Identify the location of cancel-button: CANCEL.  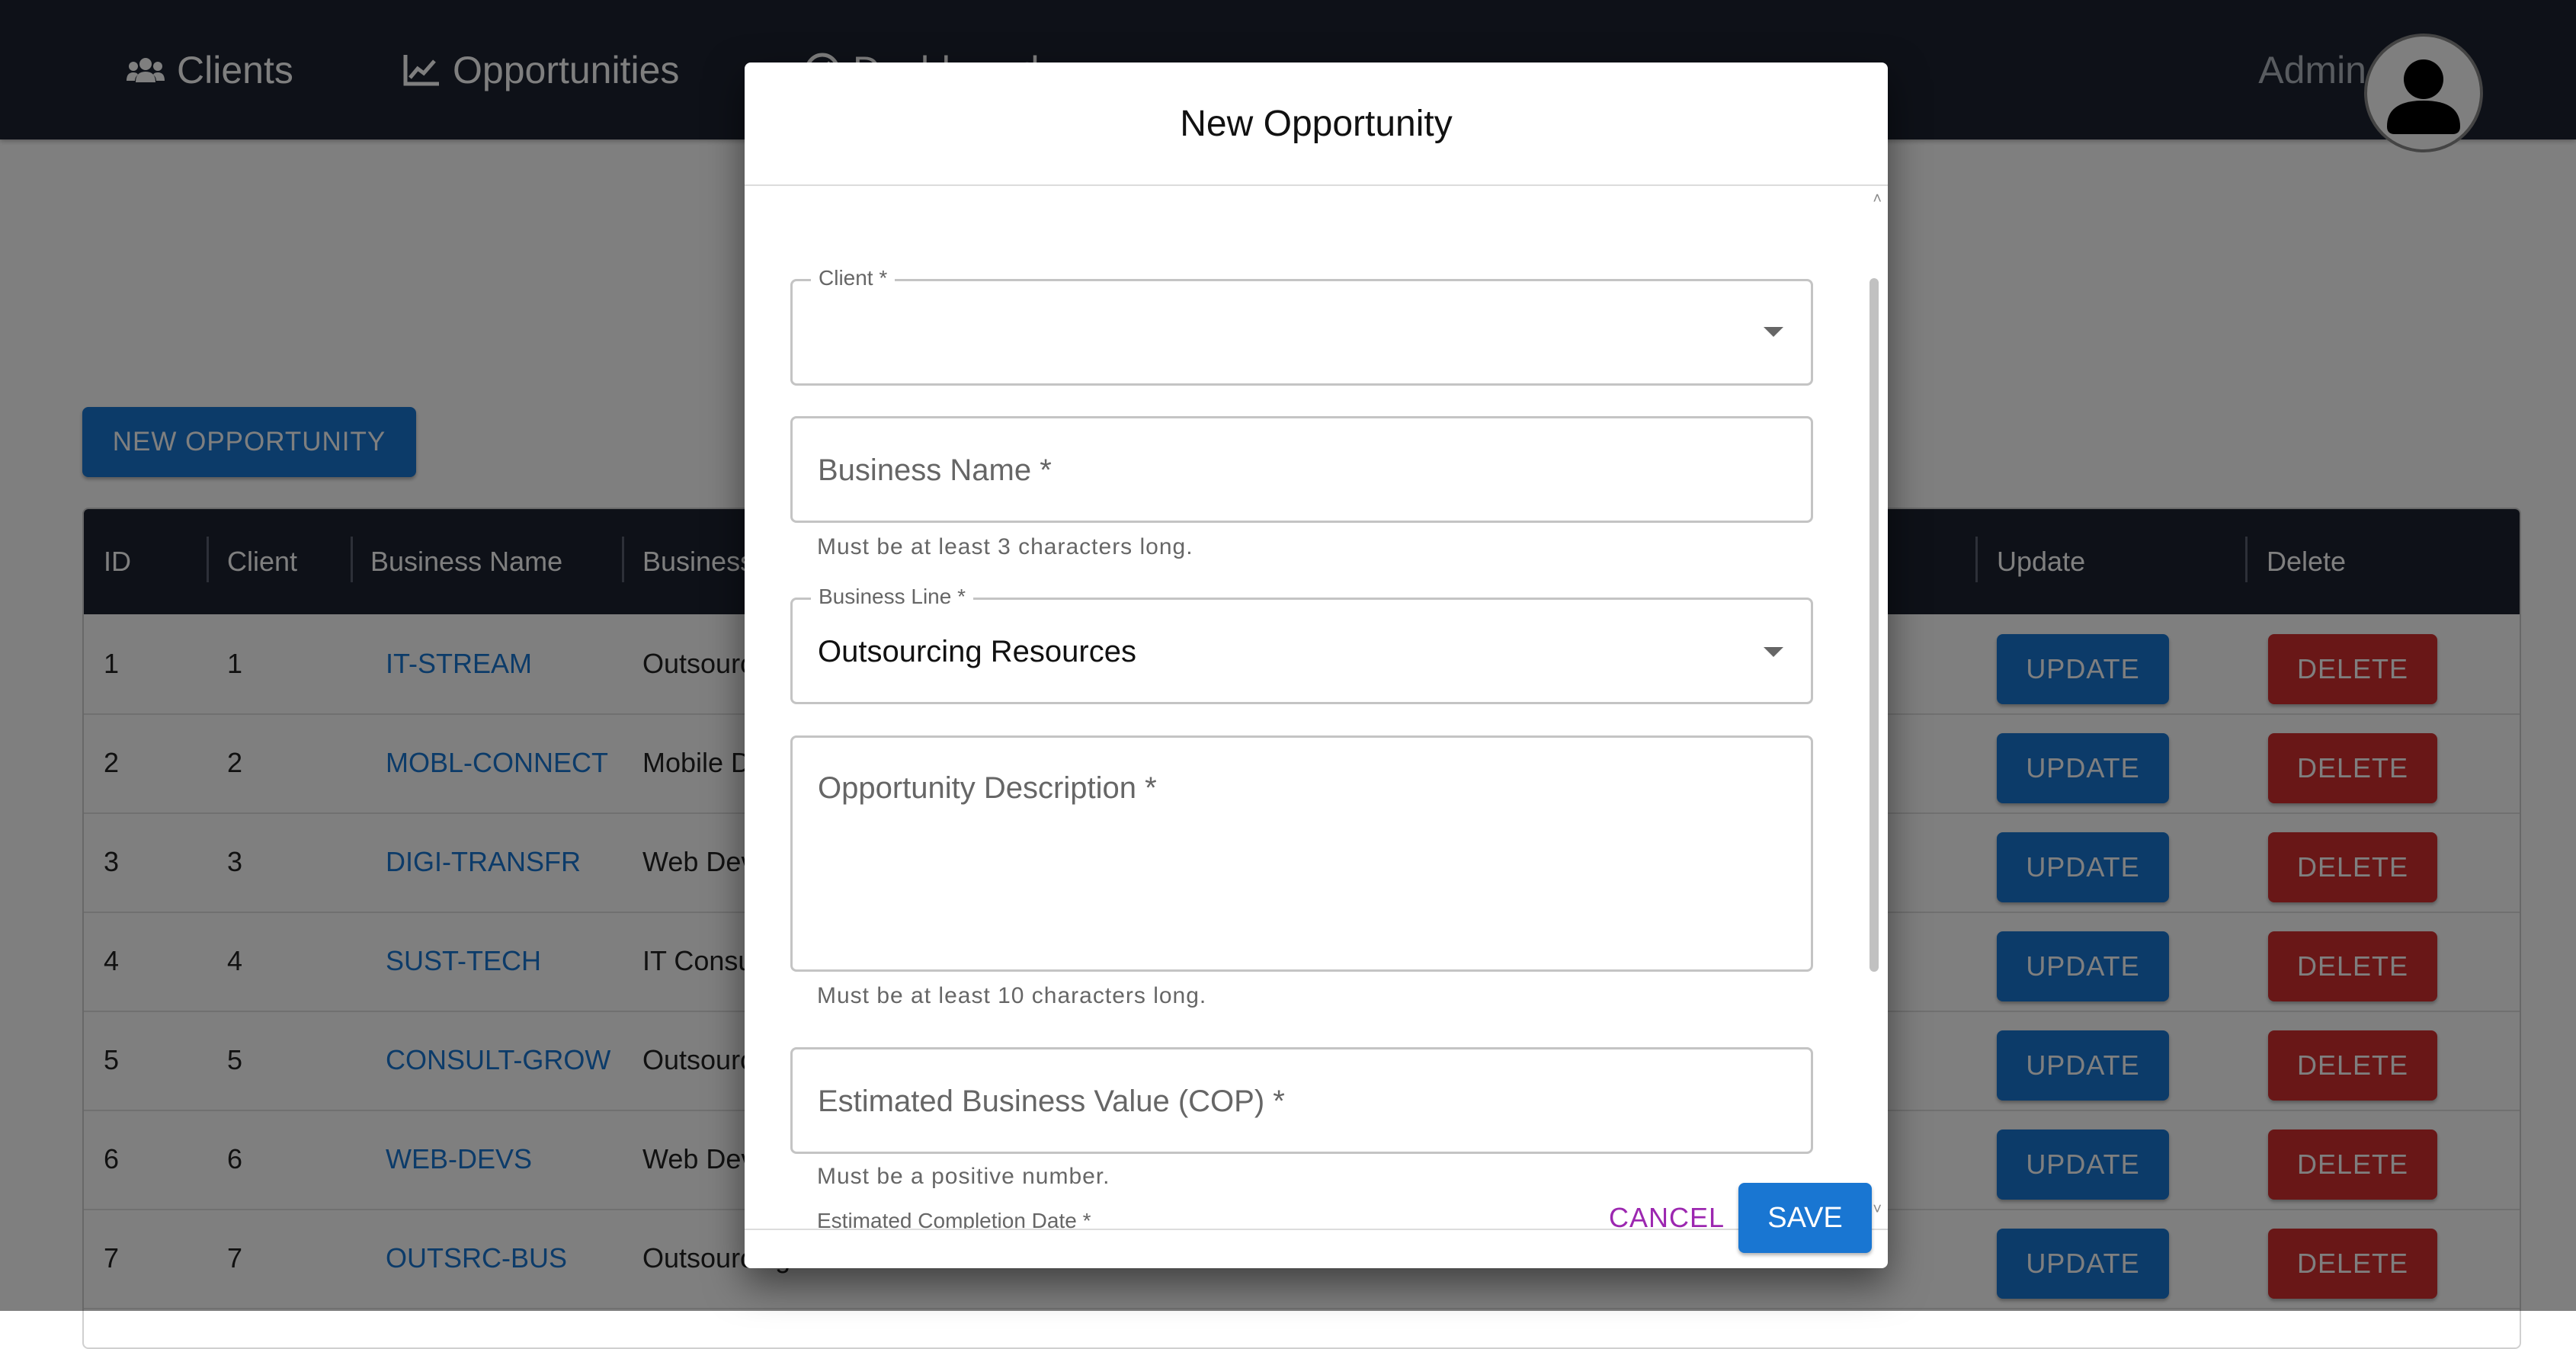
(1666, 1218).